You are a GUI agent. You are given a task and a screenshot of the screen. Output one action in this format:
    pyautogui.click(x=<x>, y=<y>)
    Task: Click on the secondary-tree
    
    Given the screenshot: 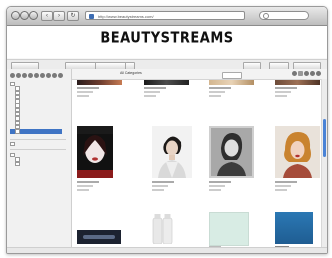 What is the action you would take?
    pyautogui.click(x=36, y=144)
    